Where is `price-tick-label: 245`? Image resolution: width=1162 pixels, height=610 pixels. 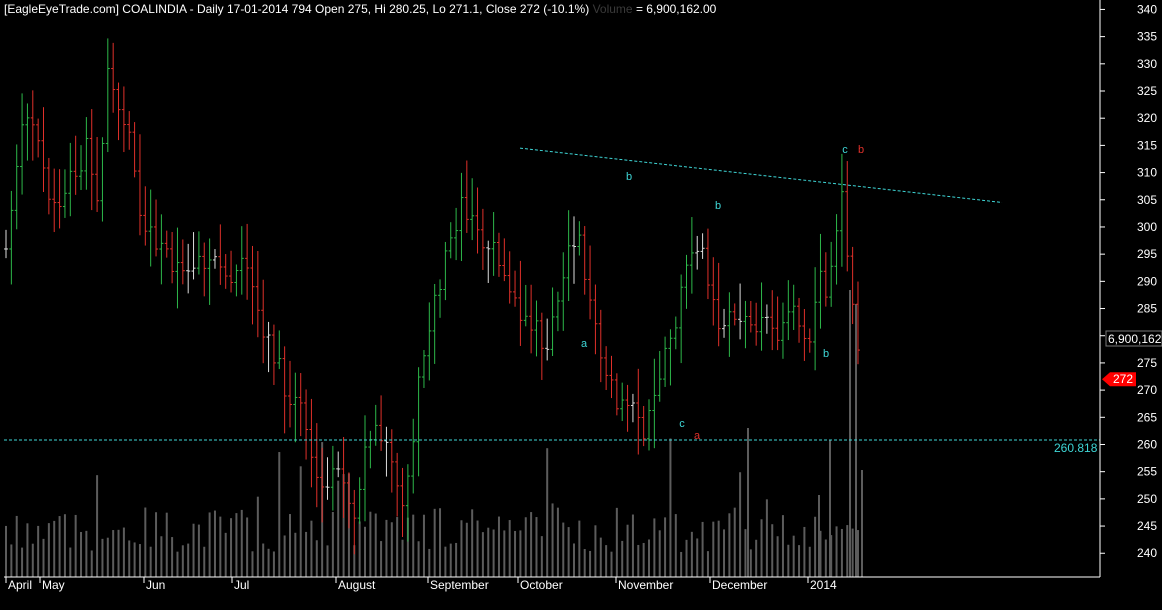
price-tick-label: 245 is located at coordinates (1147, 526).